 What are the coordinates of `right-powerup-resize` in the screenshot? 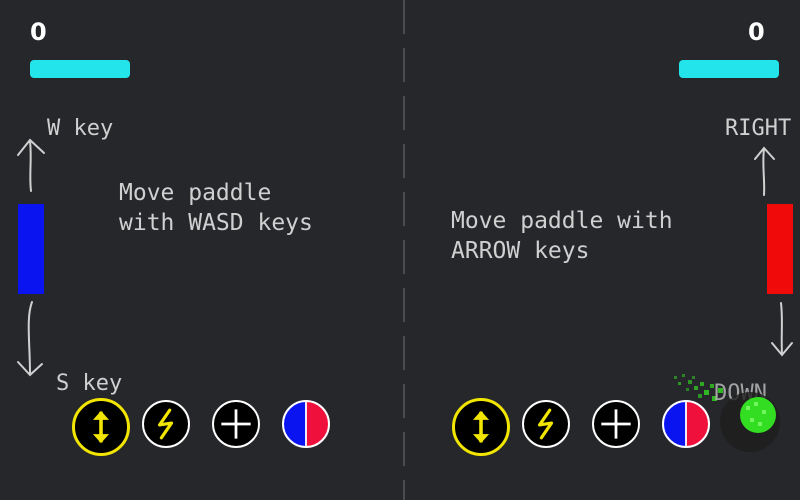 It's located at (481, 427).